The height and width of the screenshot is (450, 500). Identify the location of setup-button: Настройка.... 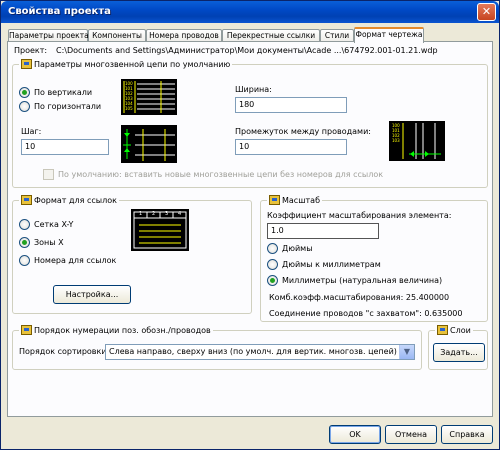
(92, 294).